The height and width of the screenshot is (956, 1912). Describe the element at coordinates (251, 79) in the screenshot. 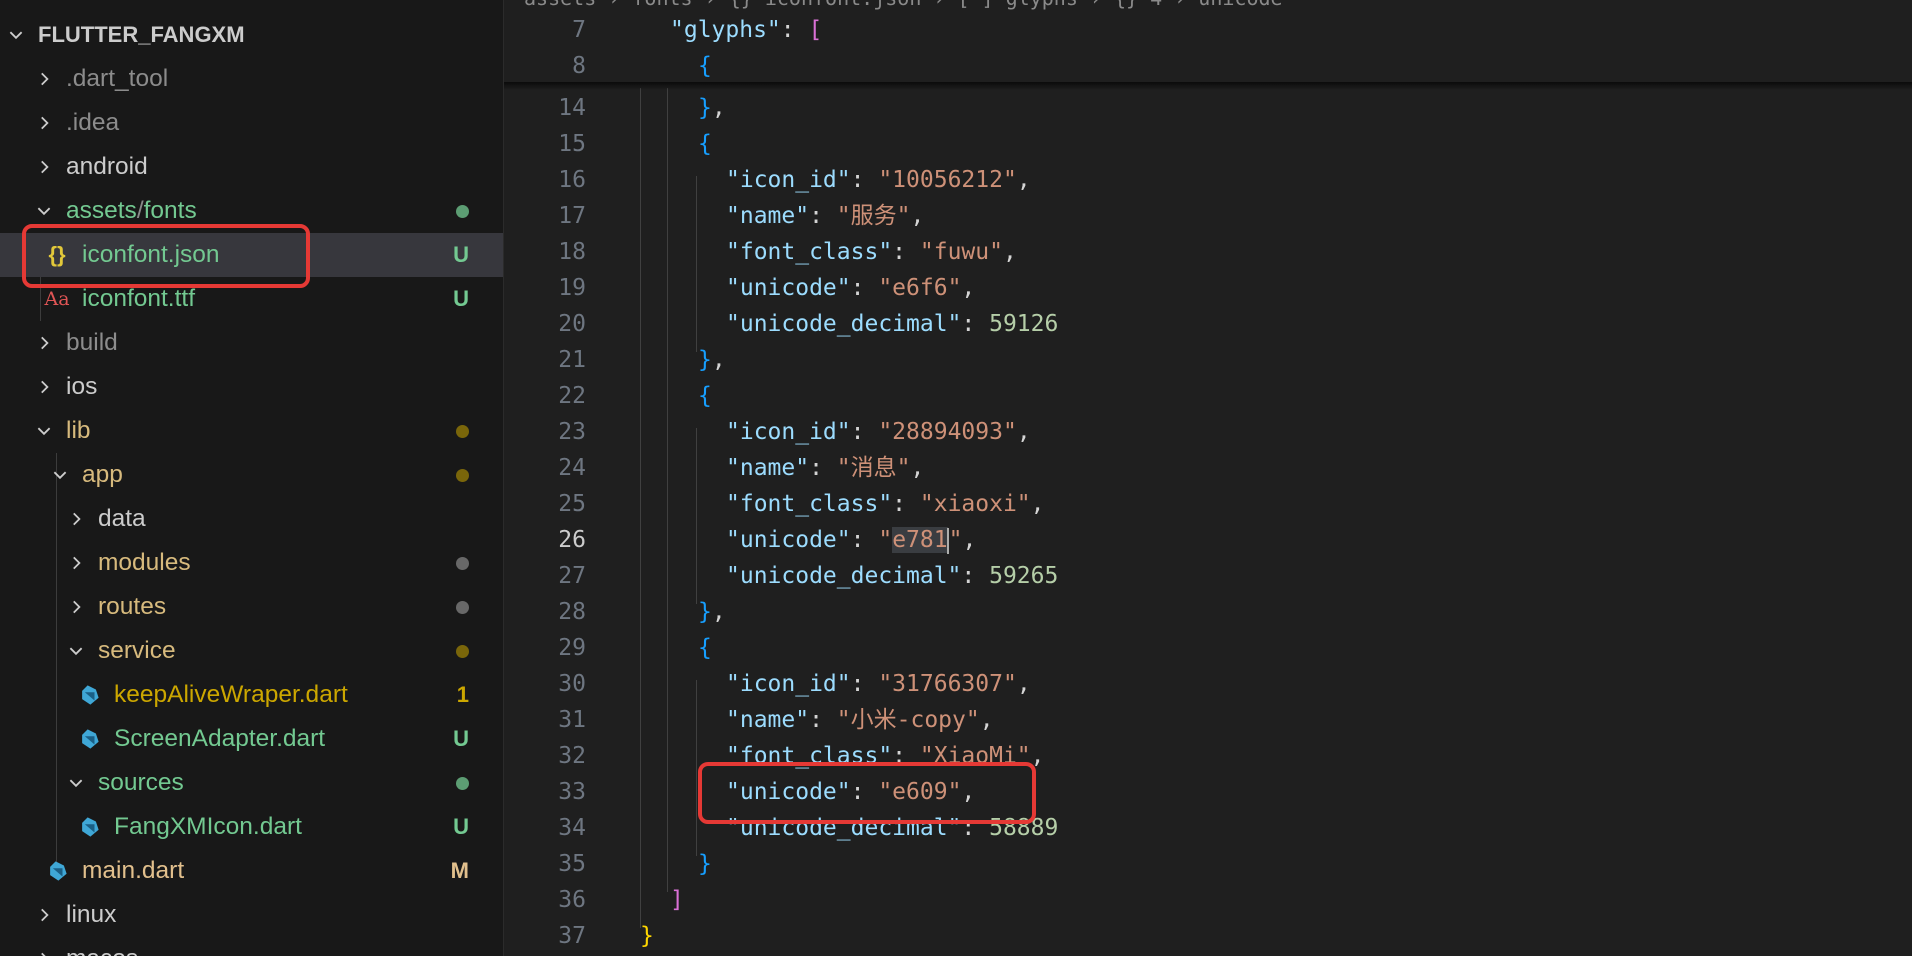

I see `tree-folder-dart-tool: .dart_tool` at that location.